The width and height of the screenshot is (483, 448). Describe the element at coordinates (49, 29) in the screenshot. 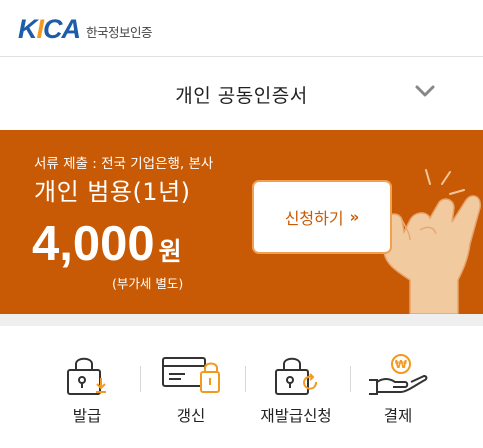

I see `logo-word: KICA` at that location.